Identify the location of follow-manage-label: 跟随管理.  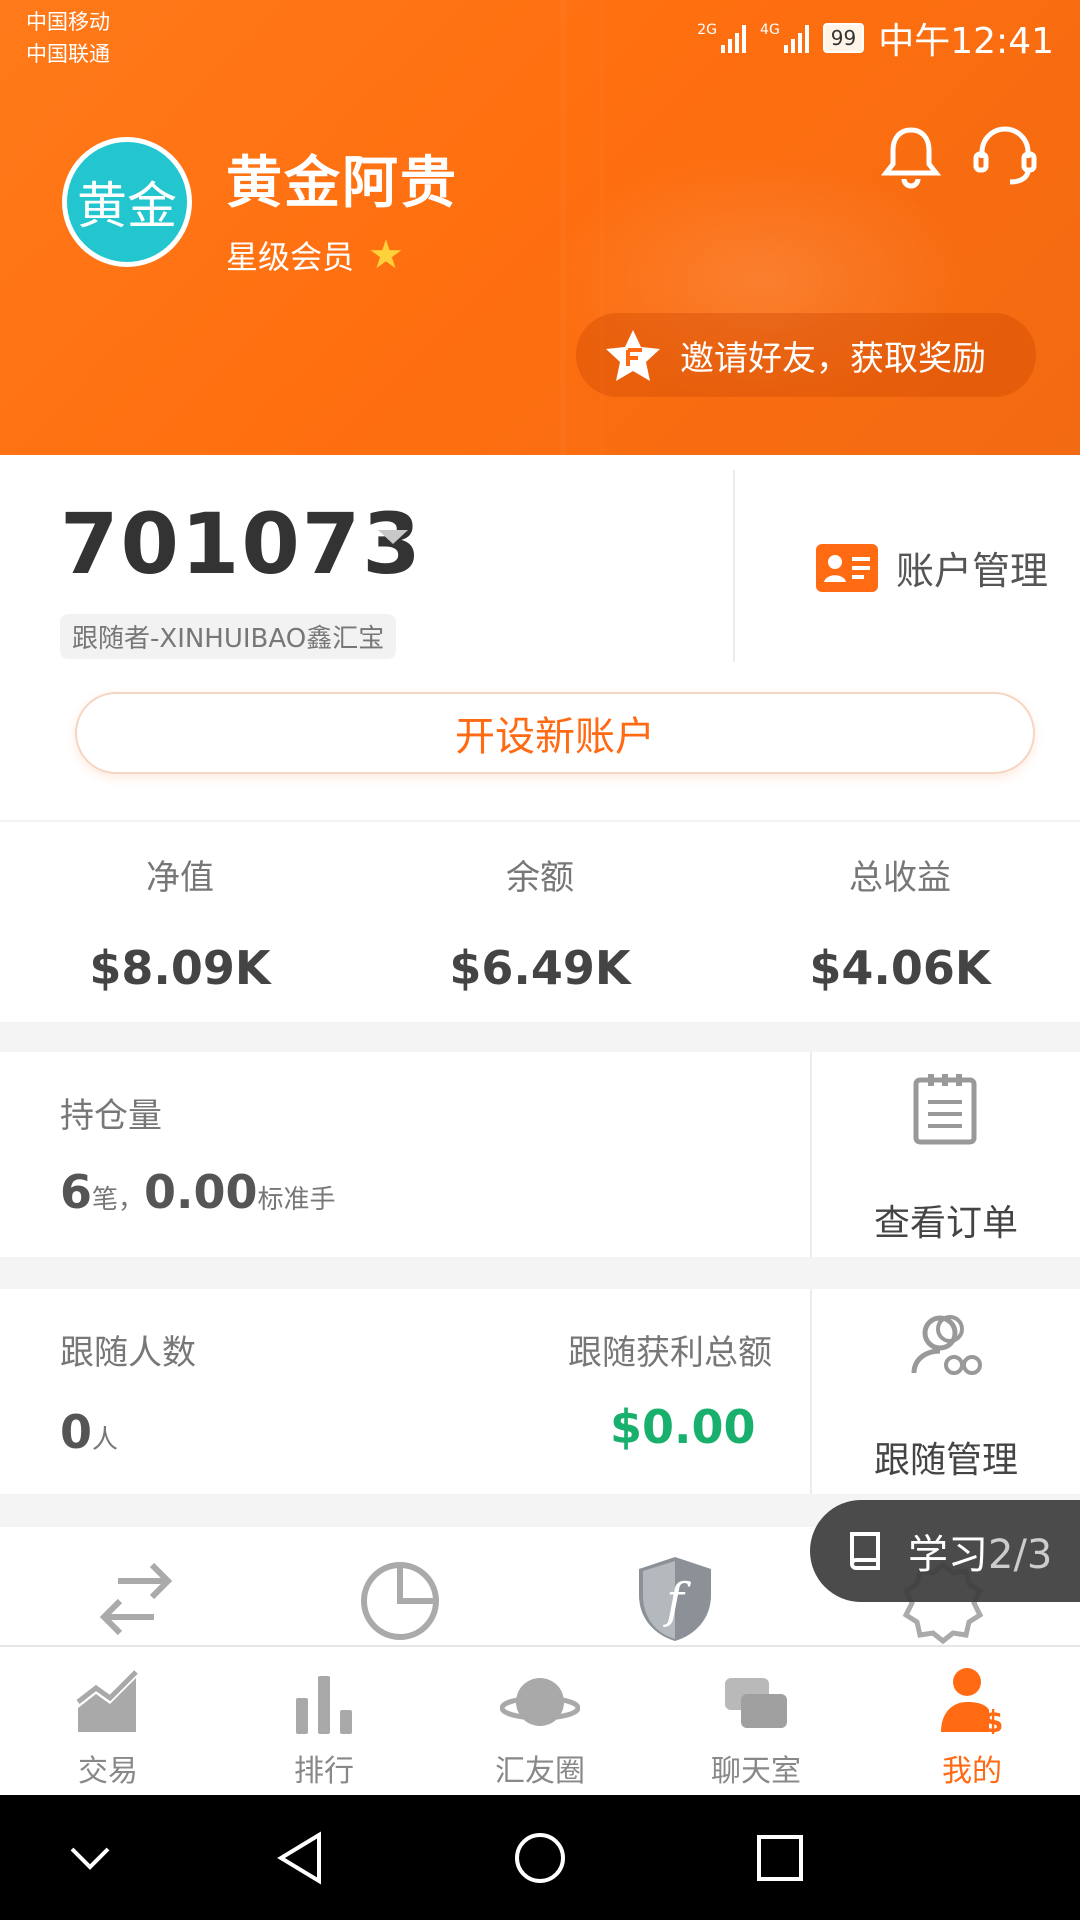
(945, 1460).